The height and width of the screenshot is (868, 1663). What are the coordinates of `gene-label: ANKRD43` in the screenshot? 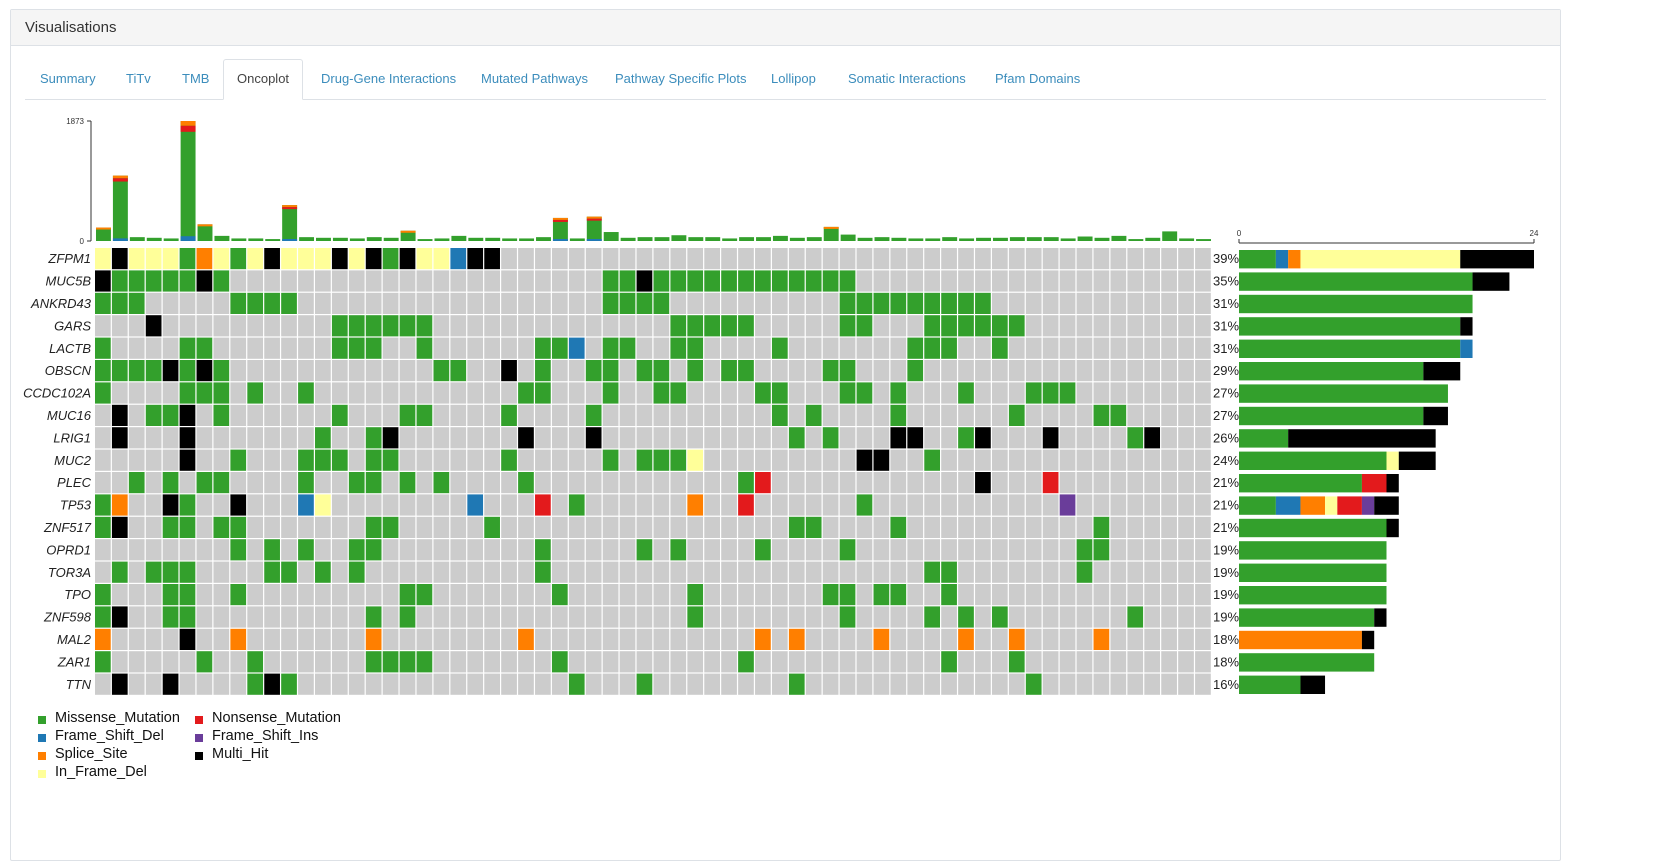 It's located at (61, 303).